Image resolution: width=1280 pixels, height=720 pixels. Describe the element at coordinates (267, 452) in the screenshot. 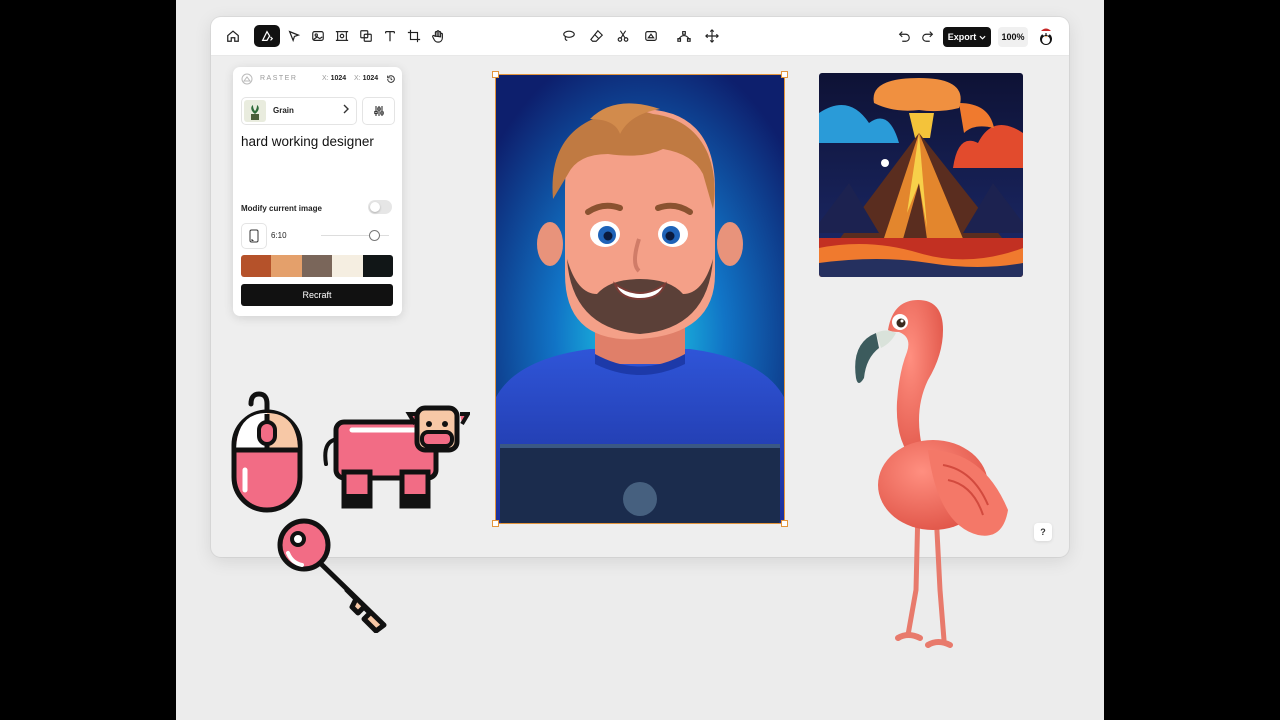

I see `mouse-sticker` at that location.